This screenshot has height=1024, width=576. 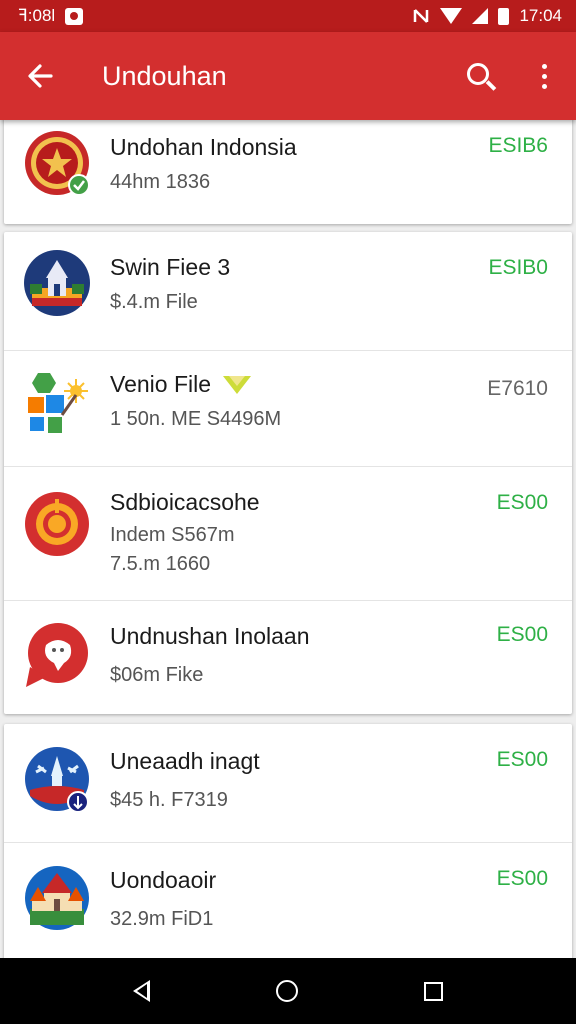 What do you see at coordinates (288, 16) in the screenshot?
I see `status-bar: ꟻ:08l 17:04` at bounding box center [288, 16].